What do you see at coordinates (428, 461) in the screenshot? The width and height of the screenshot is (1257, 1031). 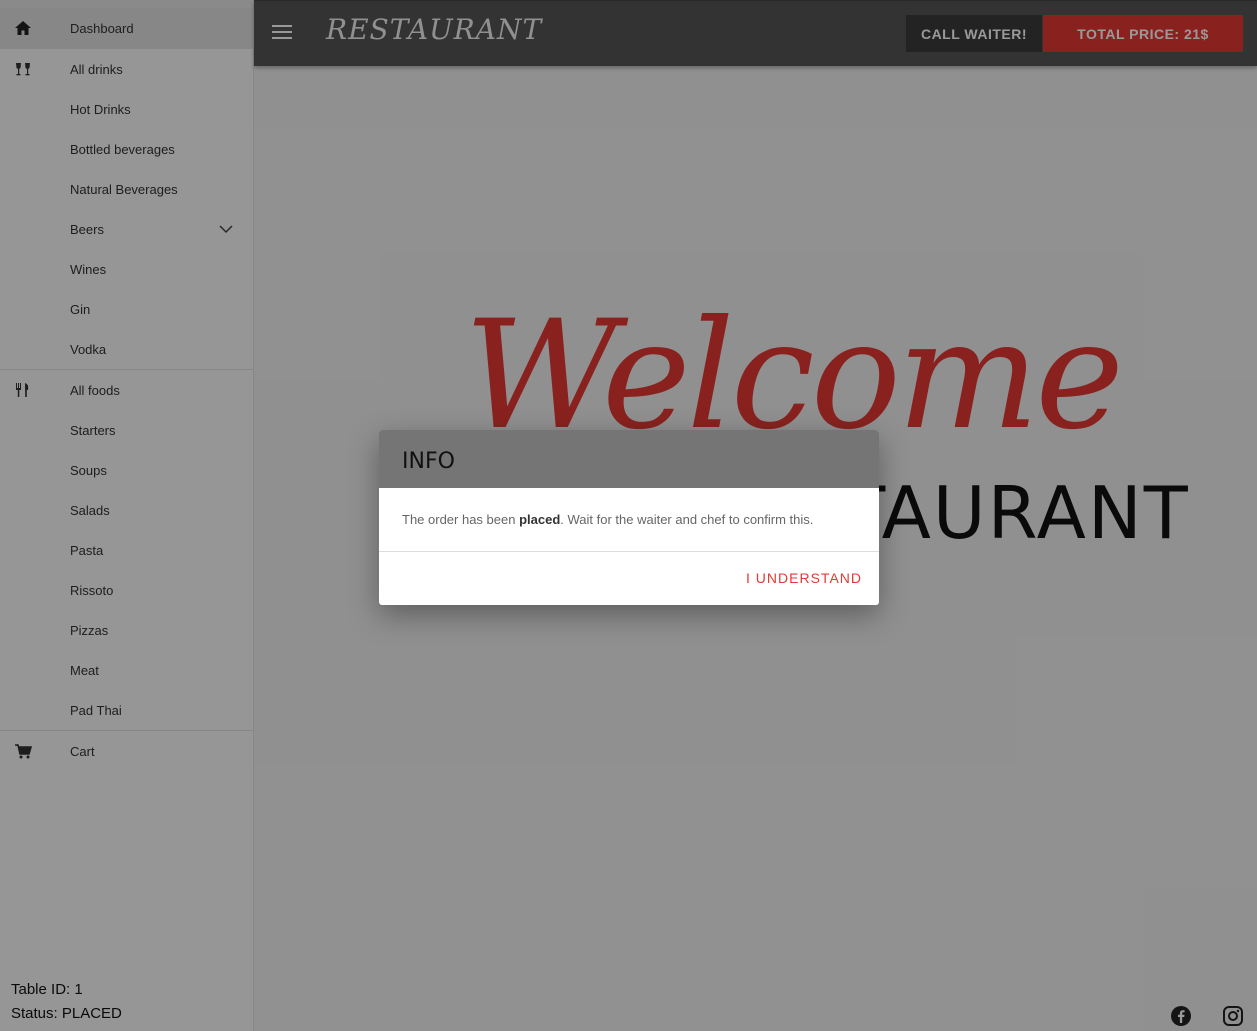 I see `dialog-title: INFO` at bounding box center [428, 461].